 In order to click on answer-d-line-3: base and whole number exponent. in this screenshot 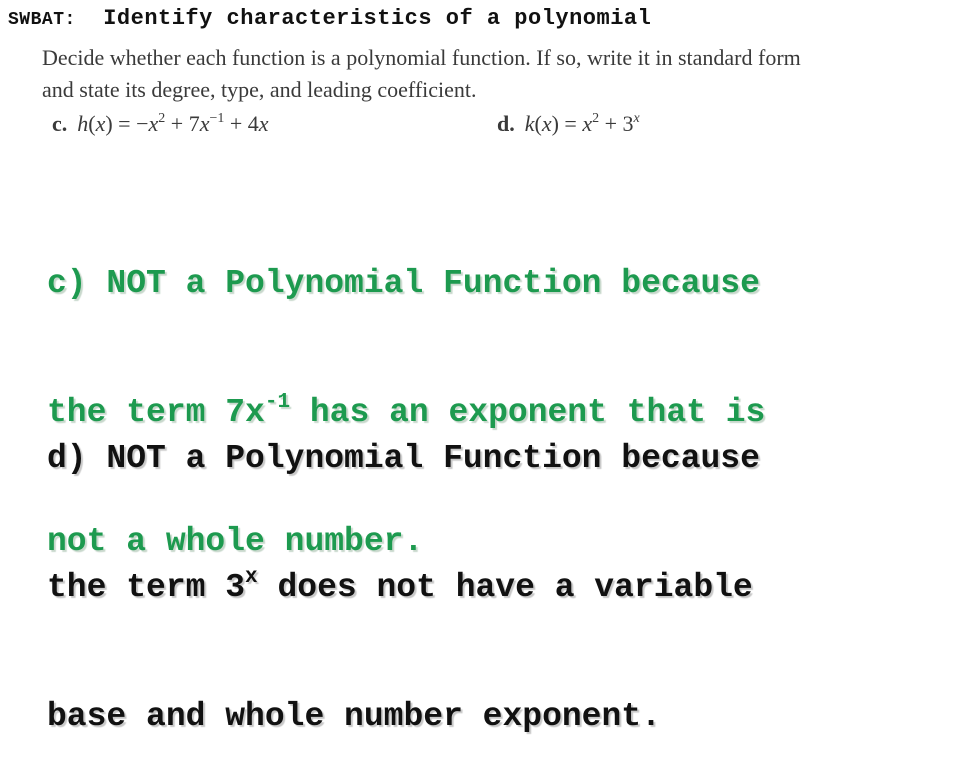, I will do `click(354, 716)`.